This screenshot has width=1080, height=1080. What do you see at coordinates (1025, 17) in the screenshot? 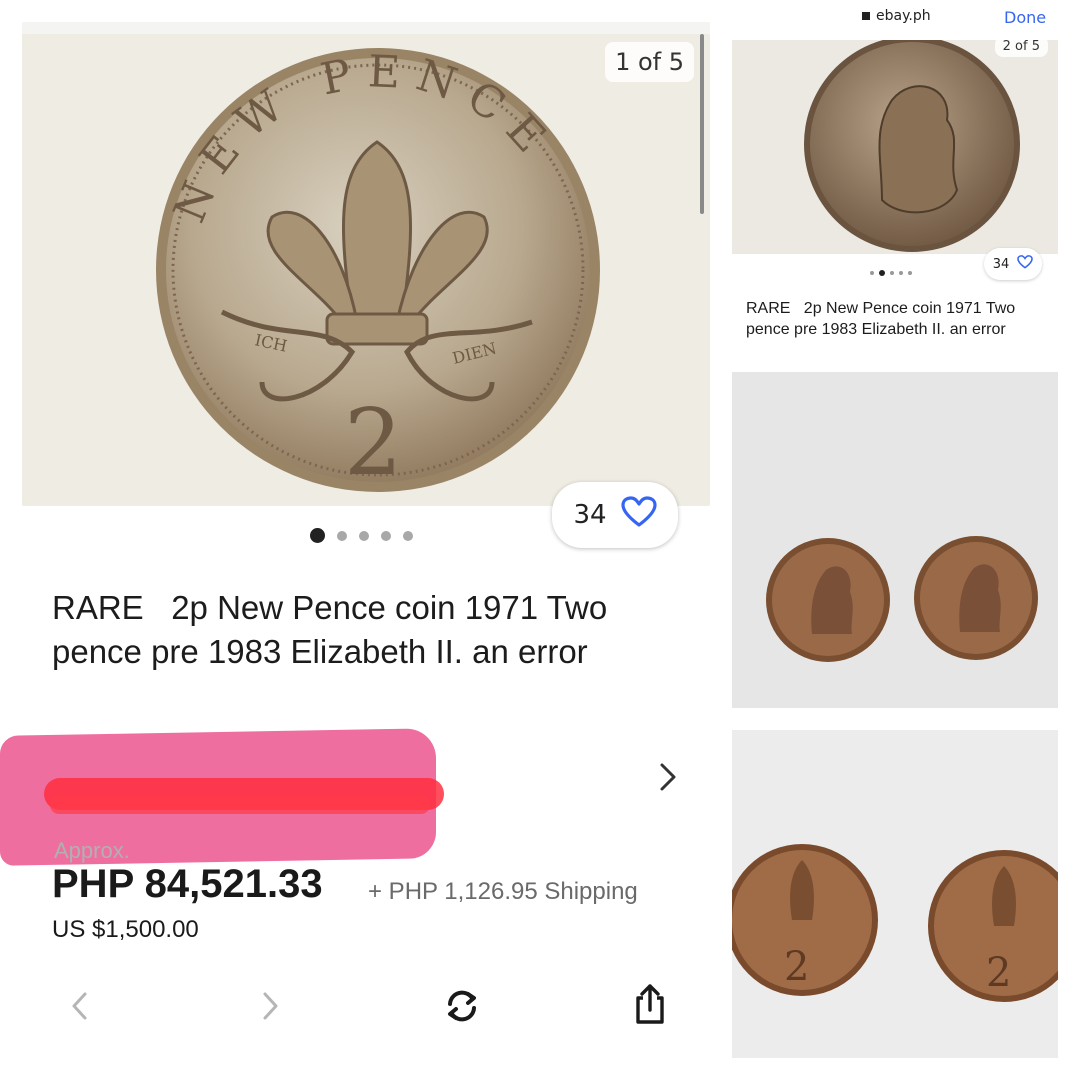
I see `done-button: Done` at bounding box center [1025, 17].